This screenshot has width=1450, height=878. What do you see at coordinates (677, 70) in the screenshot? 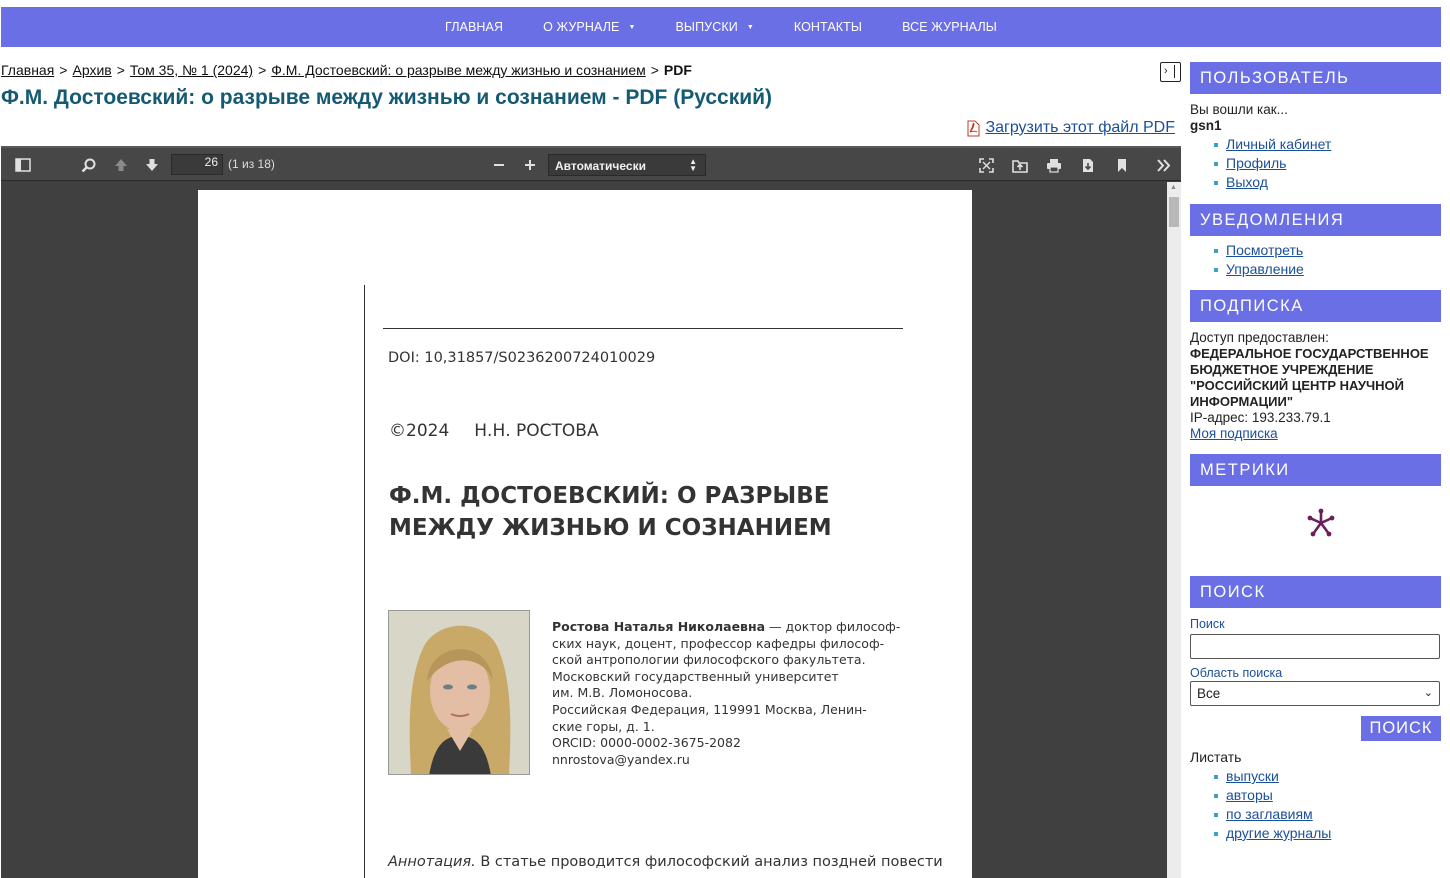
I see `breadcrumb-current: PDF` at bounding box center [677, 70].